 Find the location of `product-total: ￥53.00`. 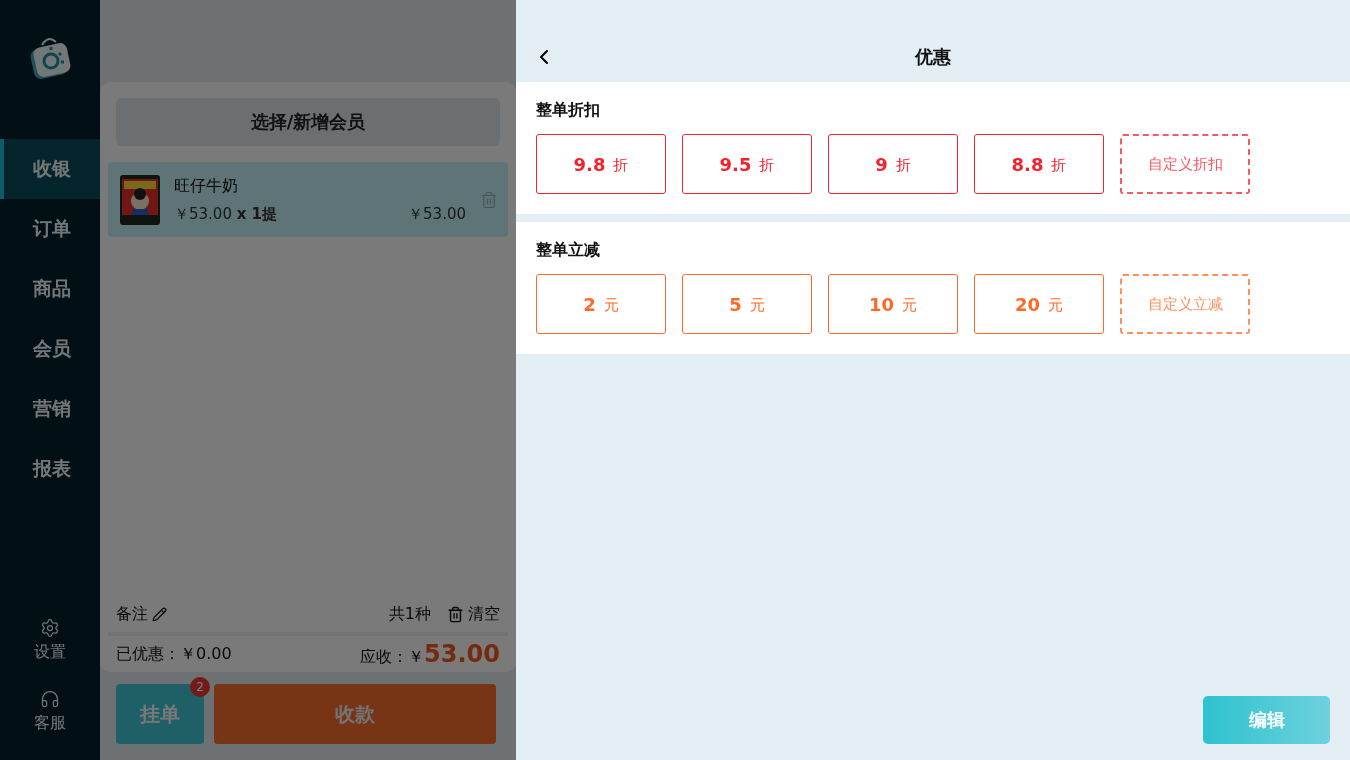

product-total: ￥53.00 is located at coordinates (437, 214).